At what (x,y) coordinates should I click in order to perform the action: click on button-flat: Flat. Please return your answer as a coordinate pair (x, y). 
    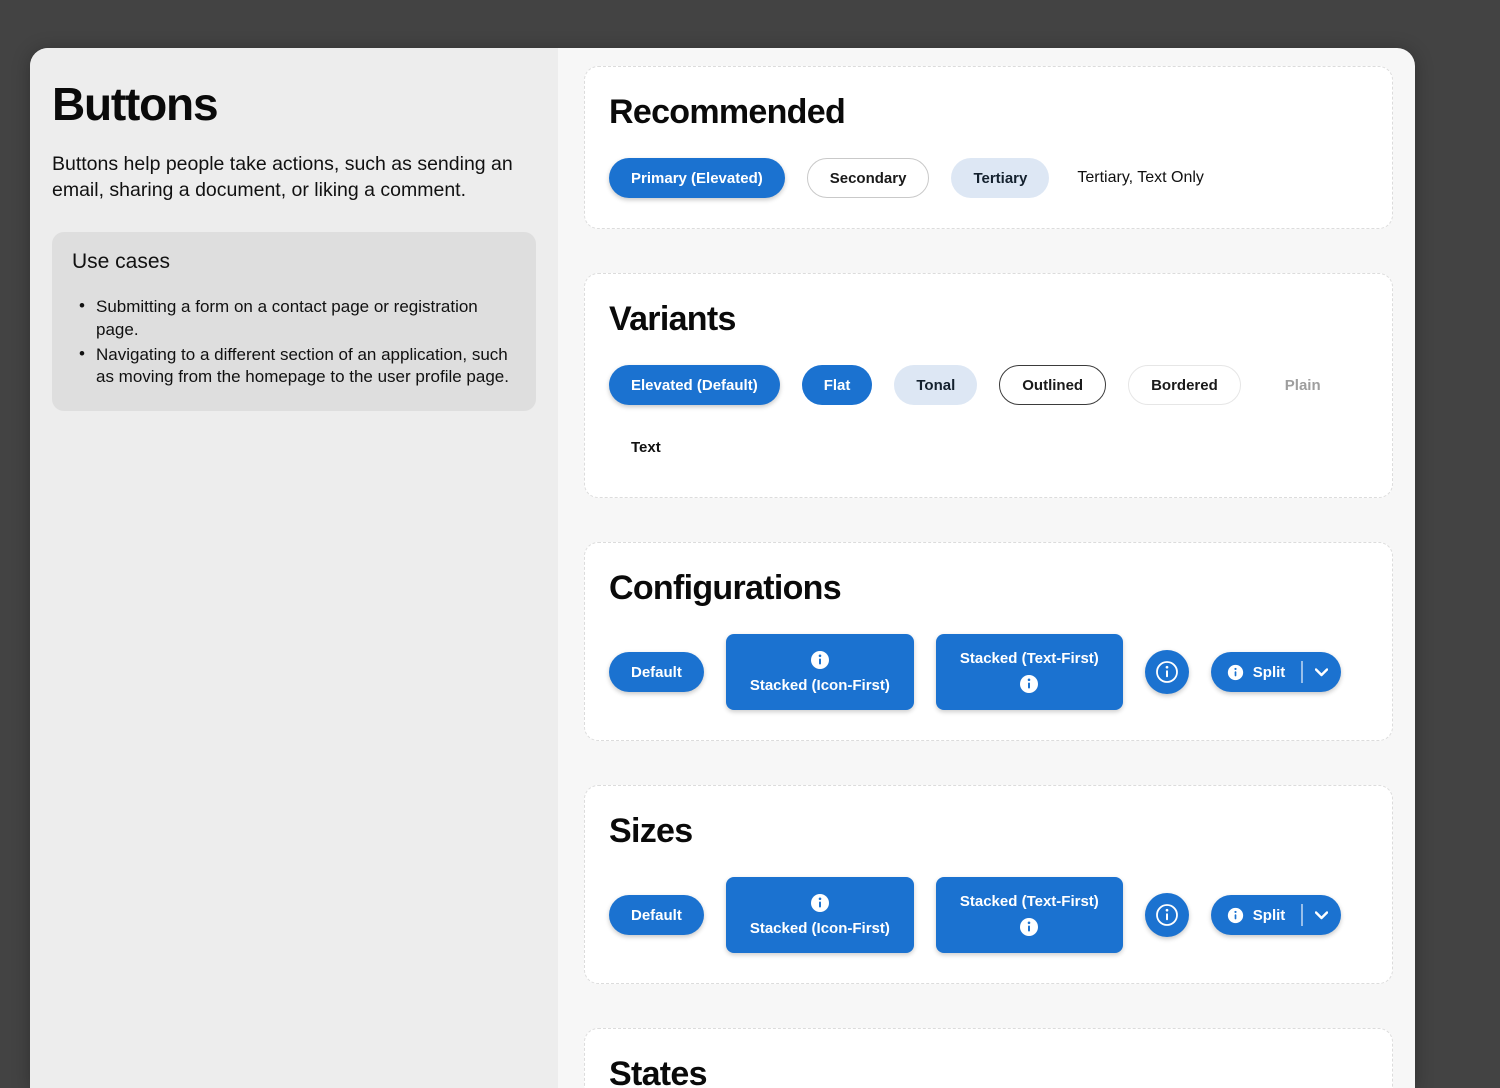
    Looking at the image, I should click on (837, 385).